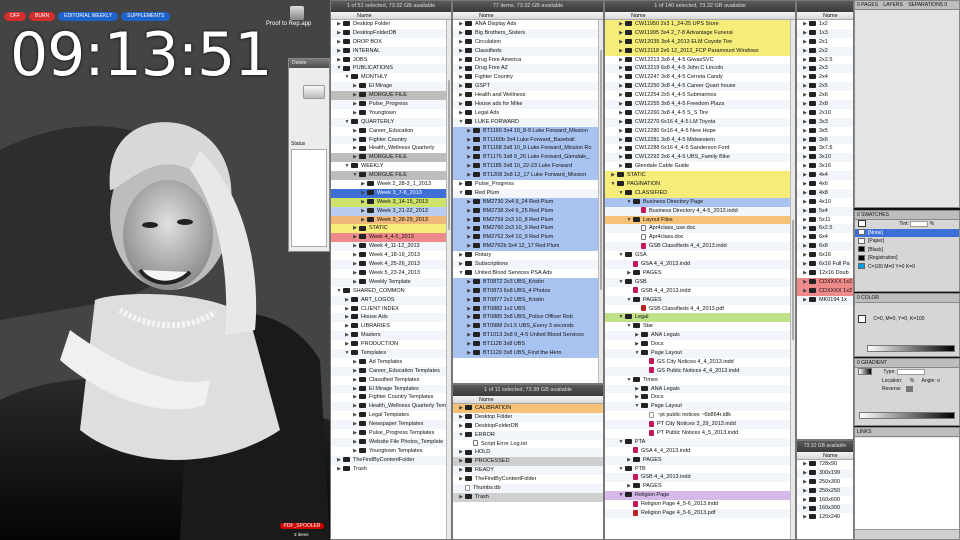 This screenshot has width=960, height=540. What do you see at coordinates (825, 273) in the screenshot?
I see `file-row: ▶ 12x16 Doub` at bounding box center [825, 273].